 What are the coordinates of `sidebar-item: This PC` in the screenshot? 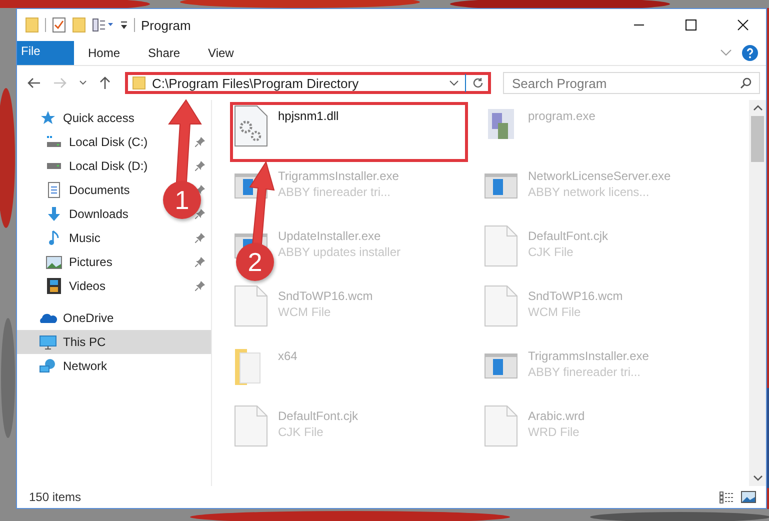 It's located at (114, 342).